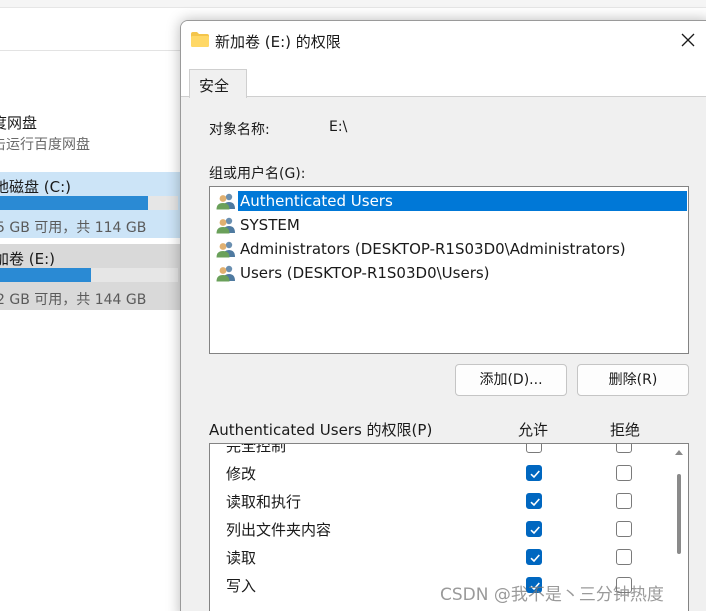 Image resolution: width=706 pixels, height=611 pixels. What do you see at coordinates (443, 78) in the screenshot?
I see `tab-strip: 安全` at bounding box center [443, 78].